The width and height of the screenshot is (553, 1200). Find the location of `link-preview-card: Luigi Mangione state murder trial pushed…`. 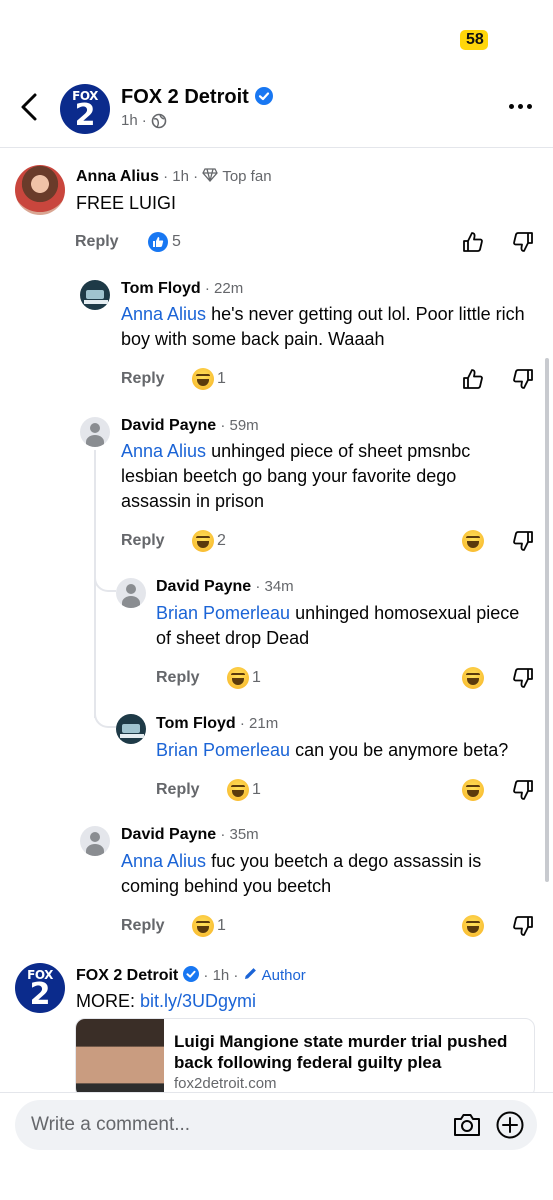

link-preview-card: Luigi Mangione state murder trial pushed… is located at coordinates (305, 1058).